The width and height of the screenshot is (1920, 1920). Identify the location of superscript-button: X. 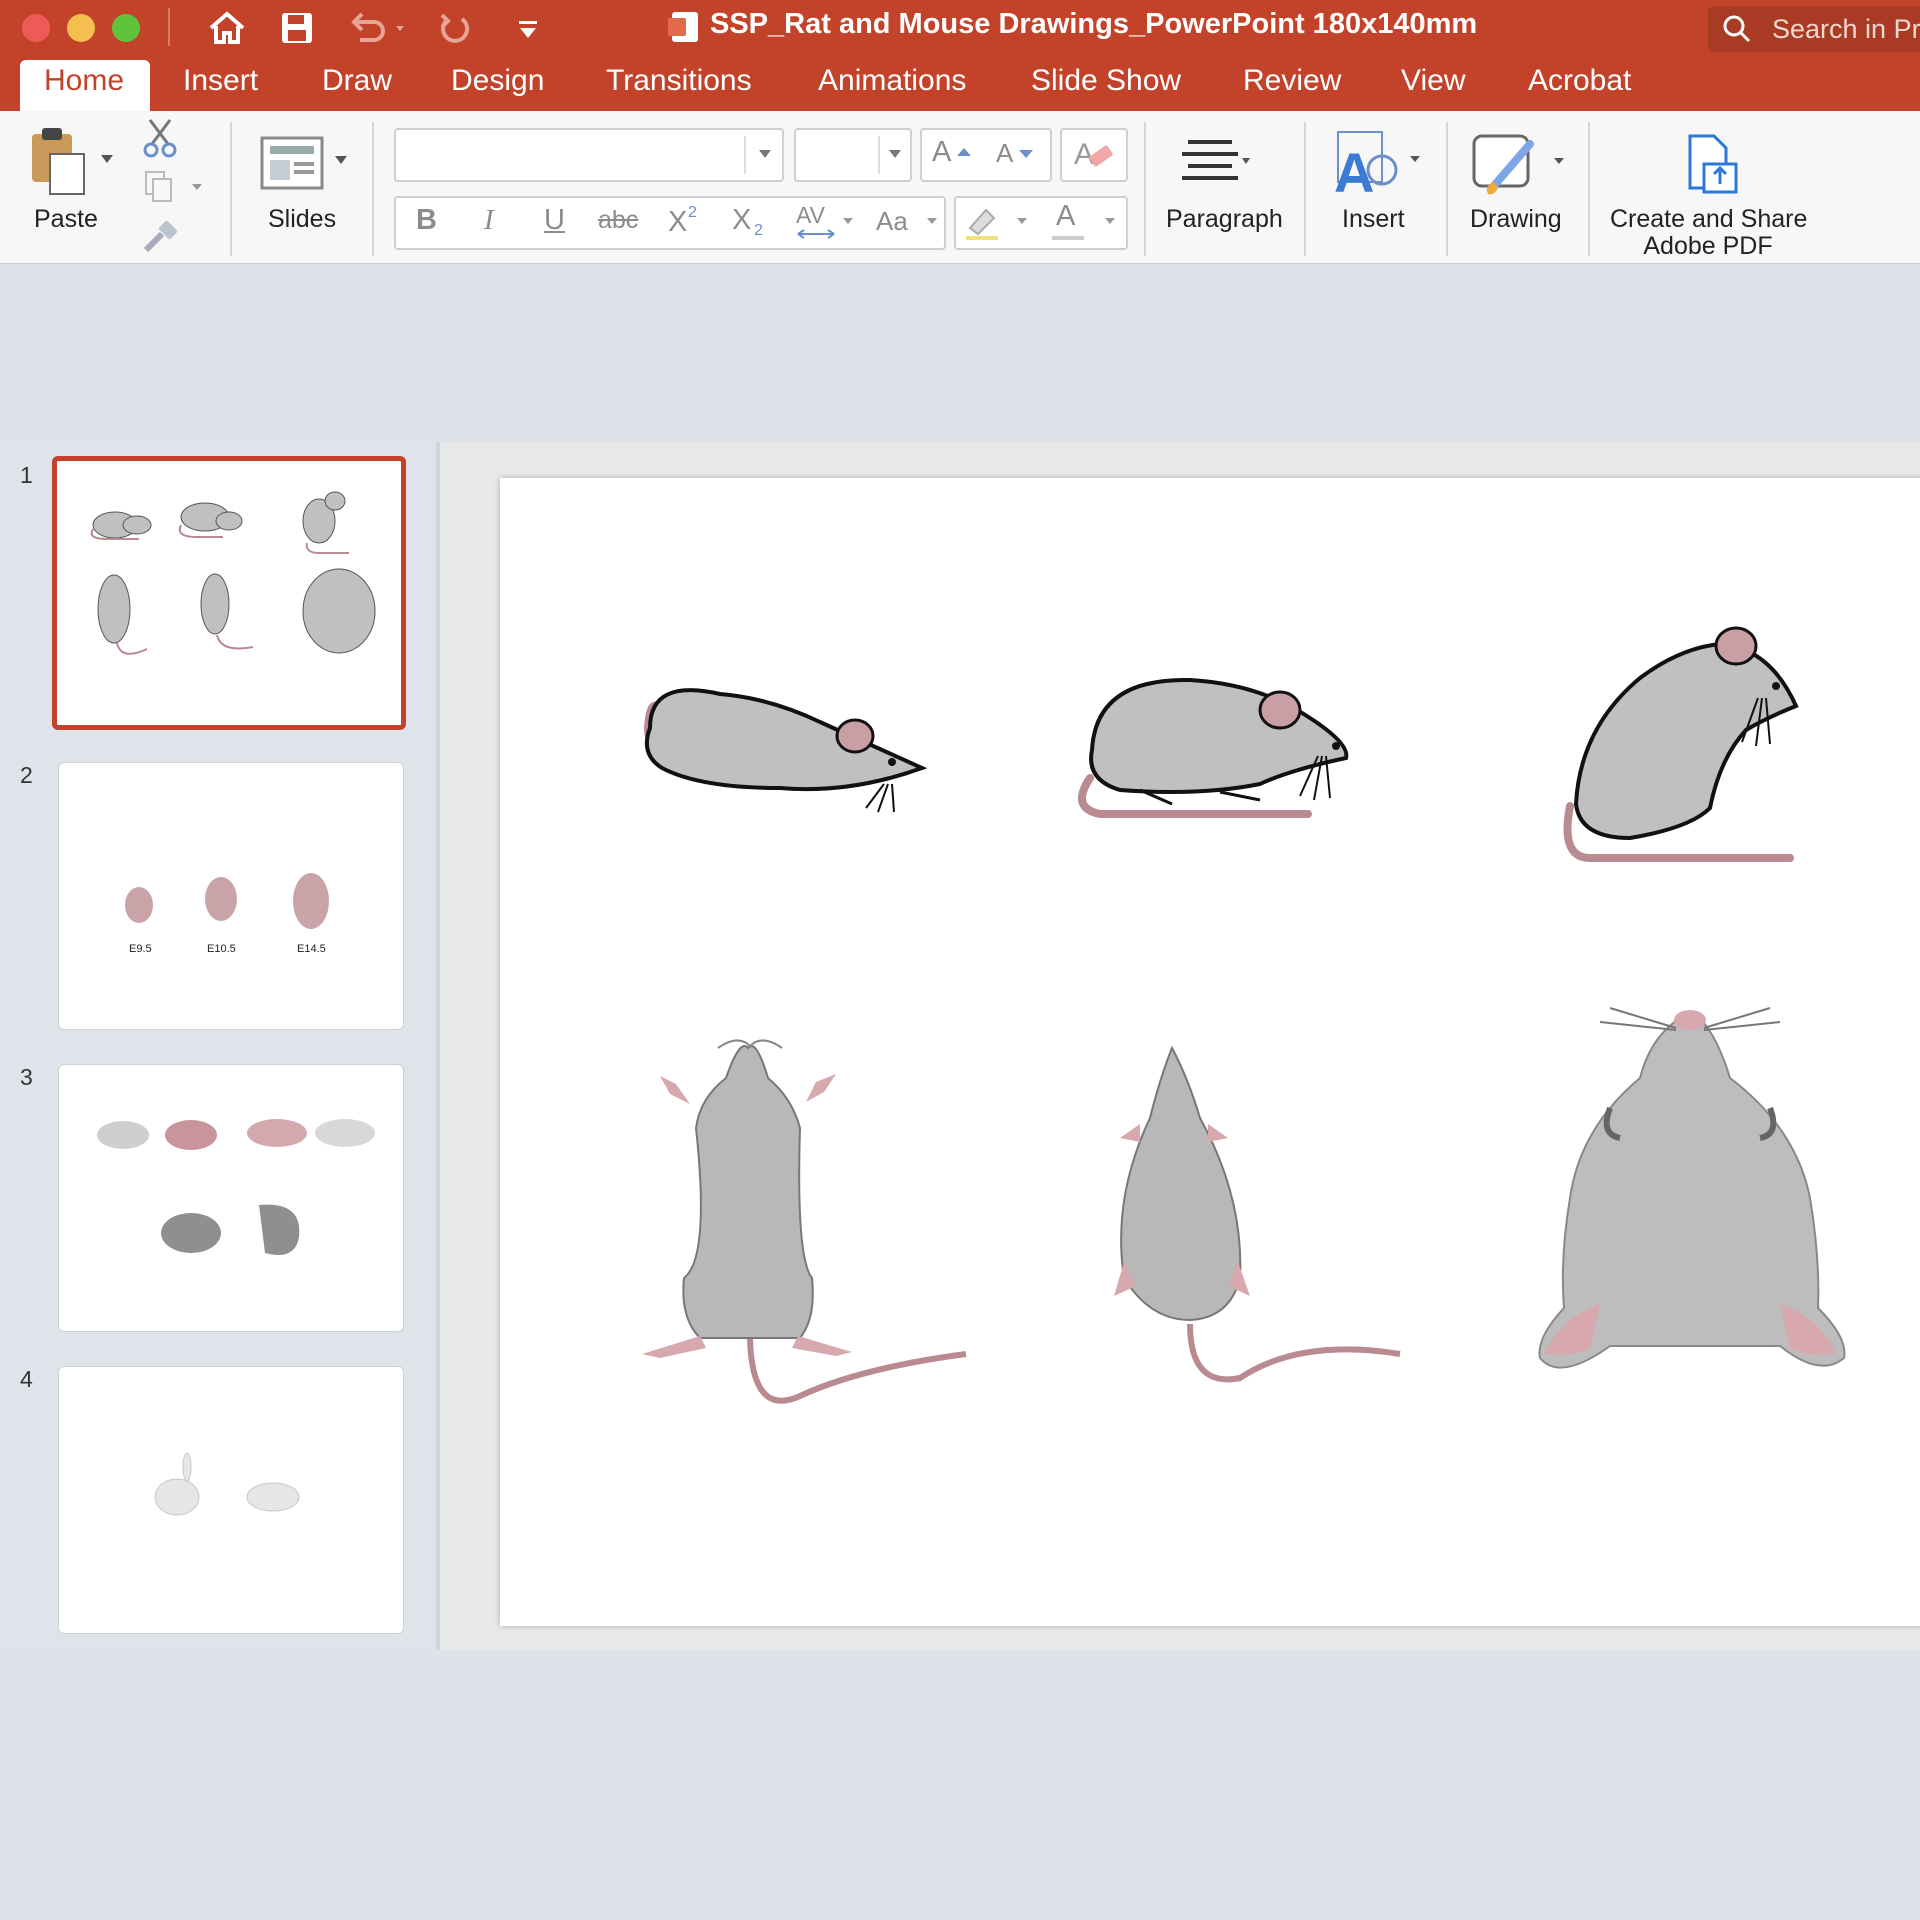
(677, 222).